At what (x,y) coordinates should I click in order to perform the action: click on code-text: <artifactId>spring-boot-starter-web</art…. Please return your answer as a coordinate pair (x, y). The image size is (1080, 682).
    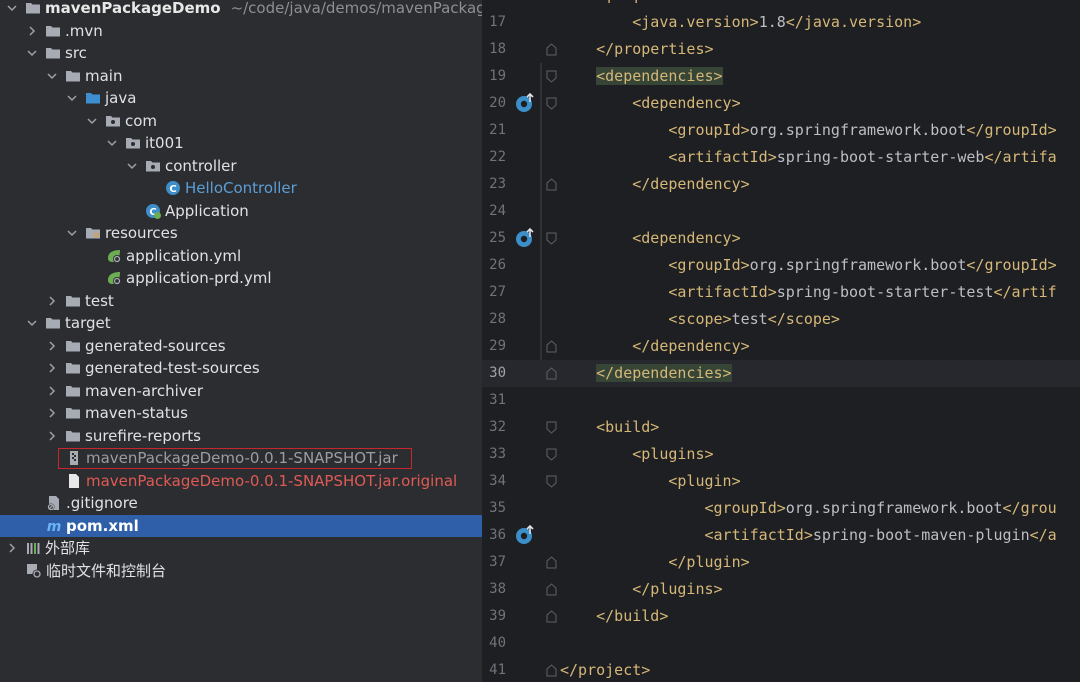
    Looking at the image, I should click on (808, 157).